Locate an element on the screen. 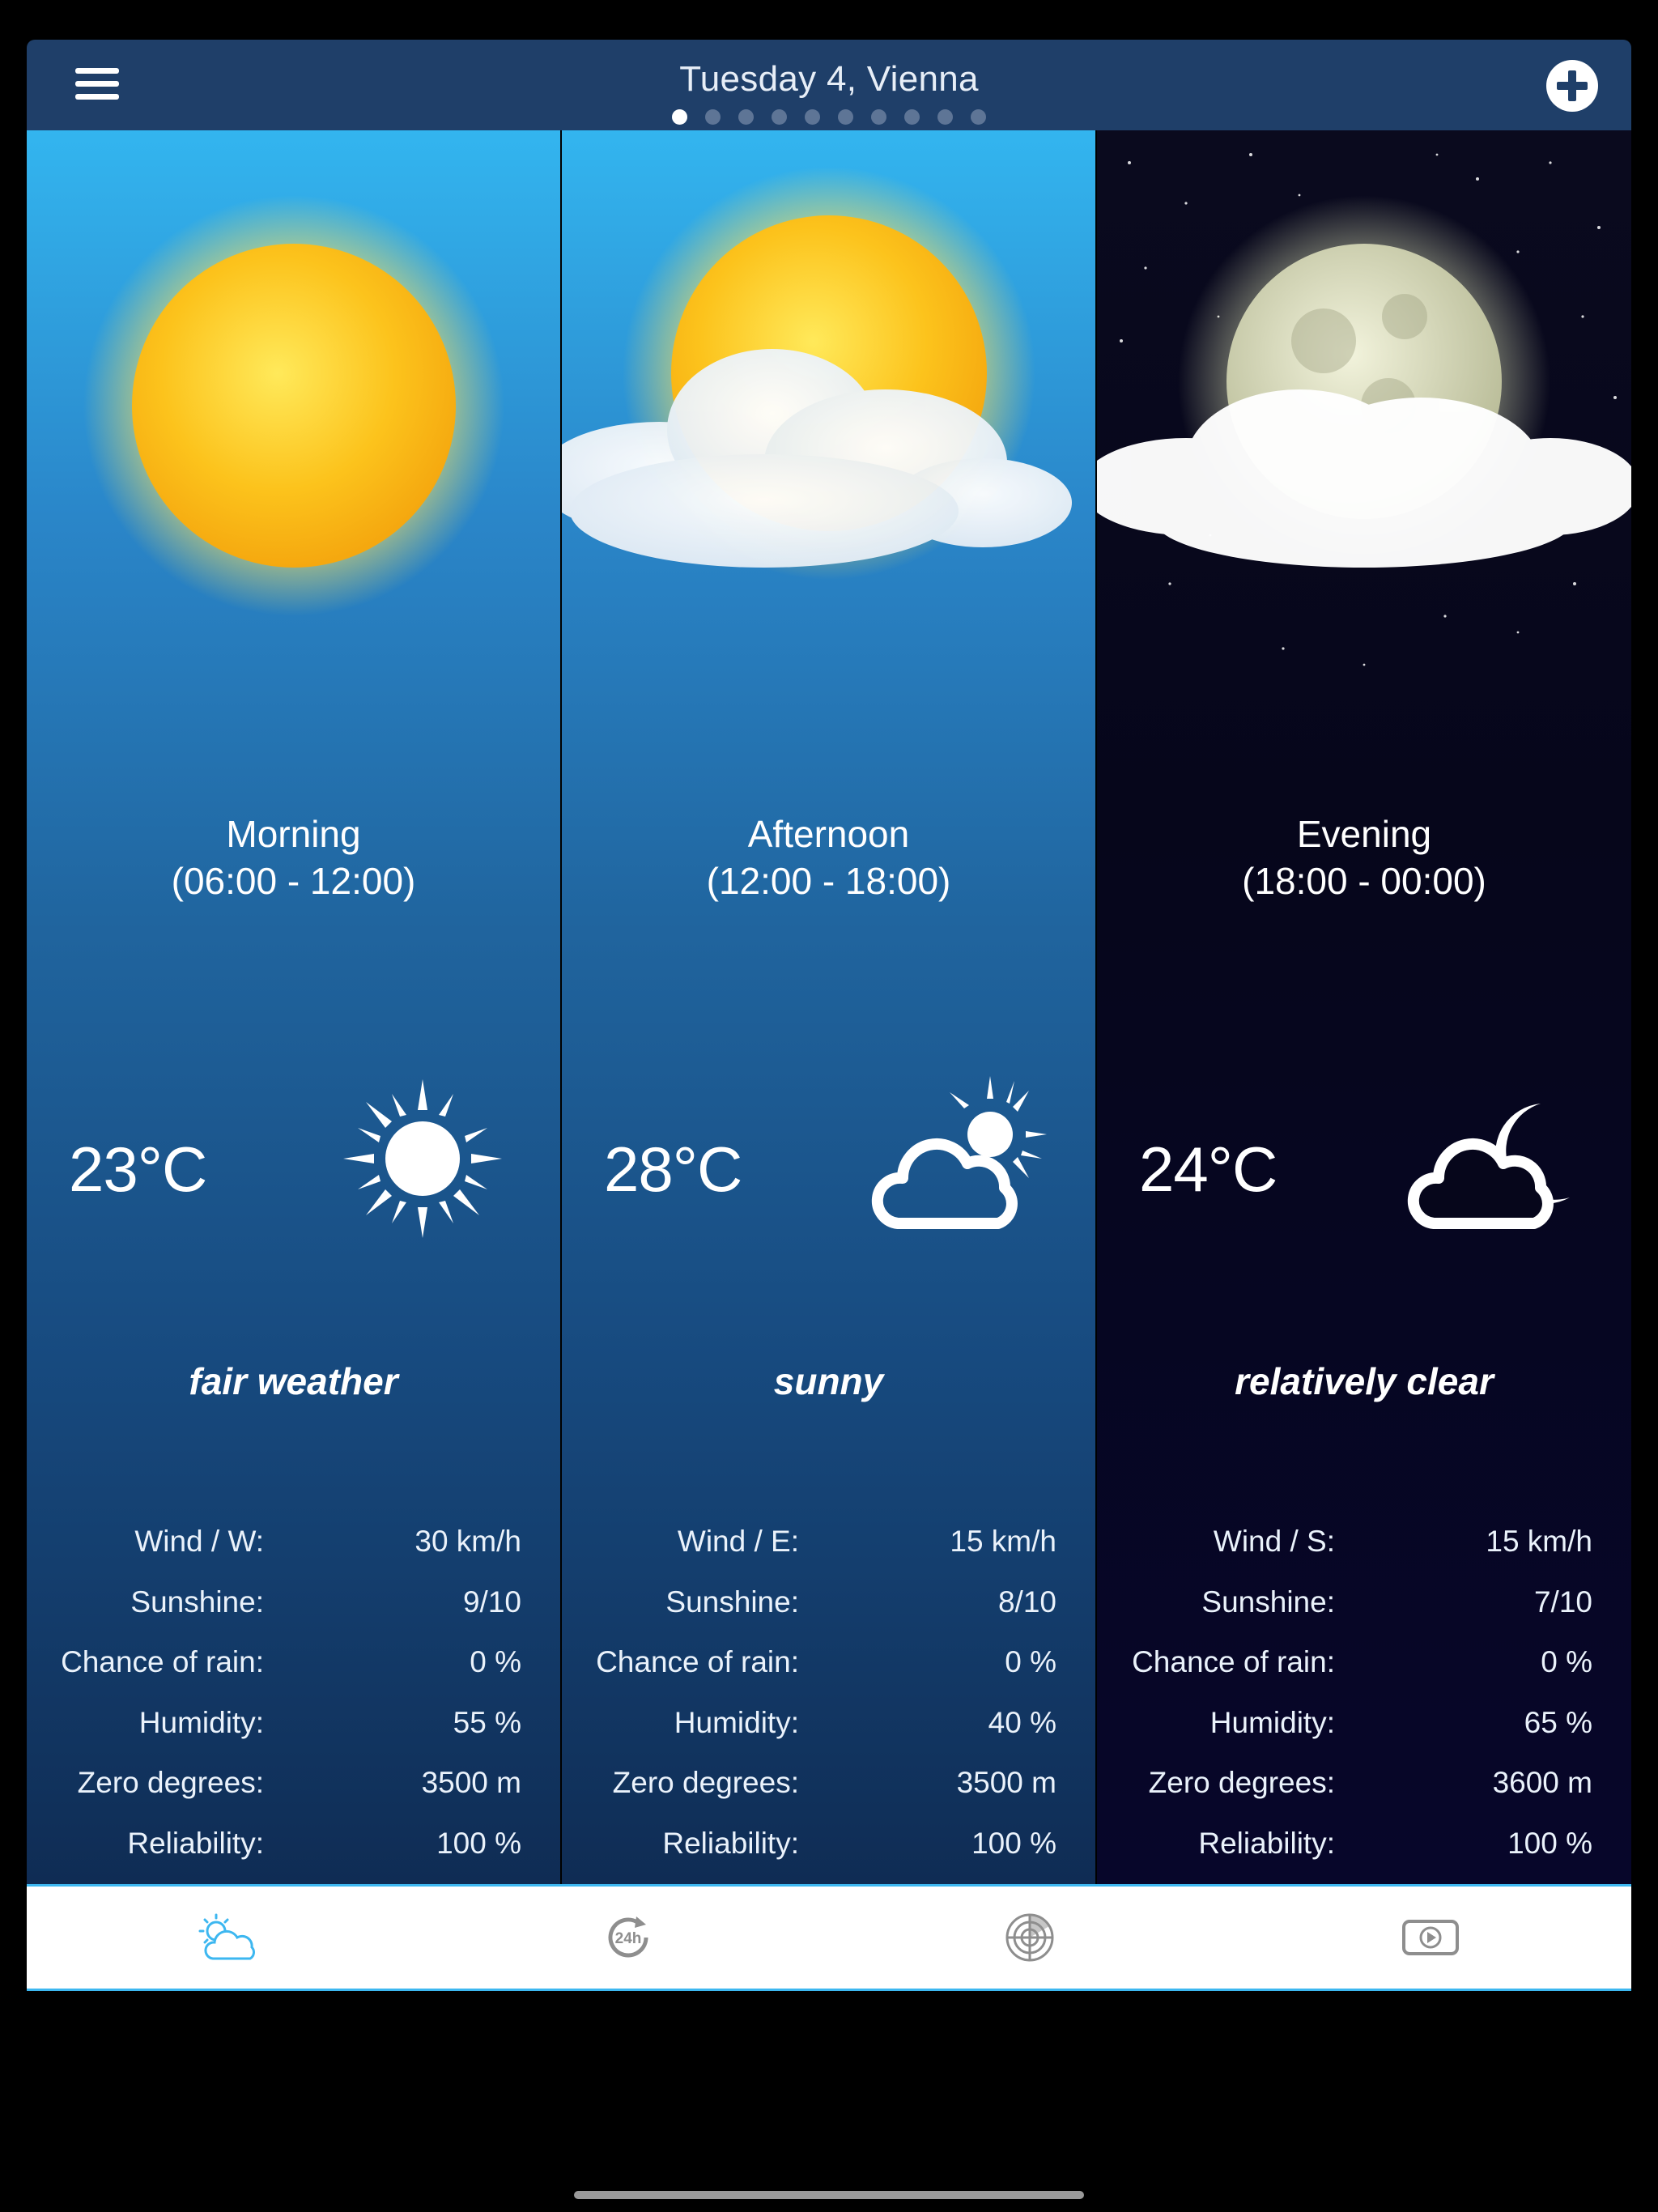 This screenshot has height=2212, width=1658. tab-weather is located at coordinates (227, 1938).